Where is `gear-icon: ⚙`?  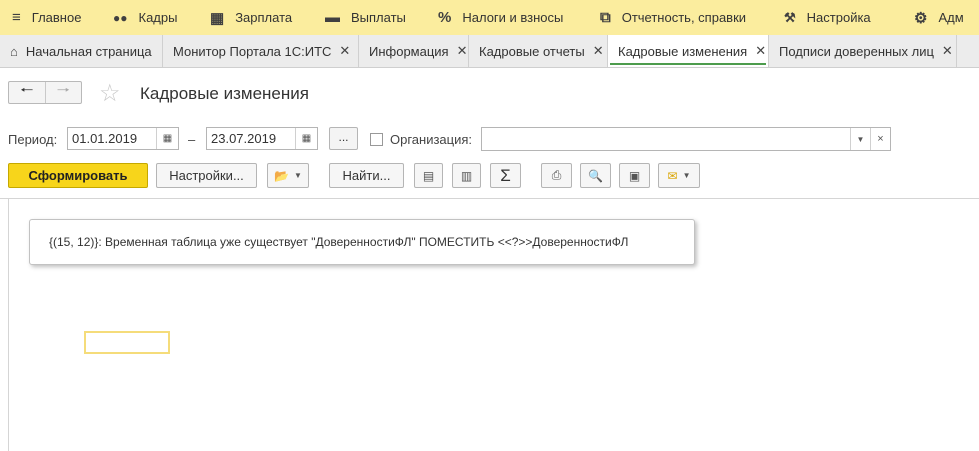
gear-icon: ⚙ is located at coordinates (921, 18).